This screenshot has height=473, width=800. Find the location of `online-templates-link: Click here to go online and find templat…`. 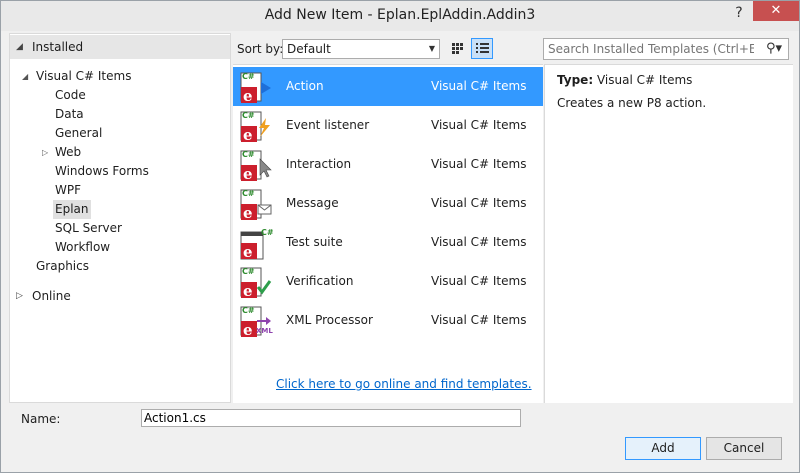

online-templates-link: Click here to go online and find templat… is located at coordinates (404, 384).